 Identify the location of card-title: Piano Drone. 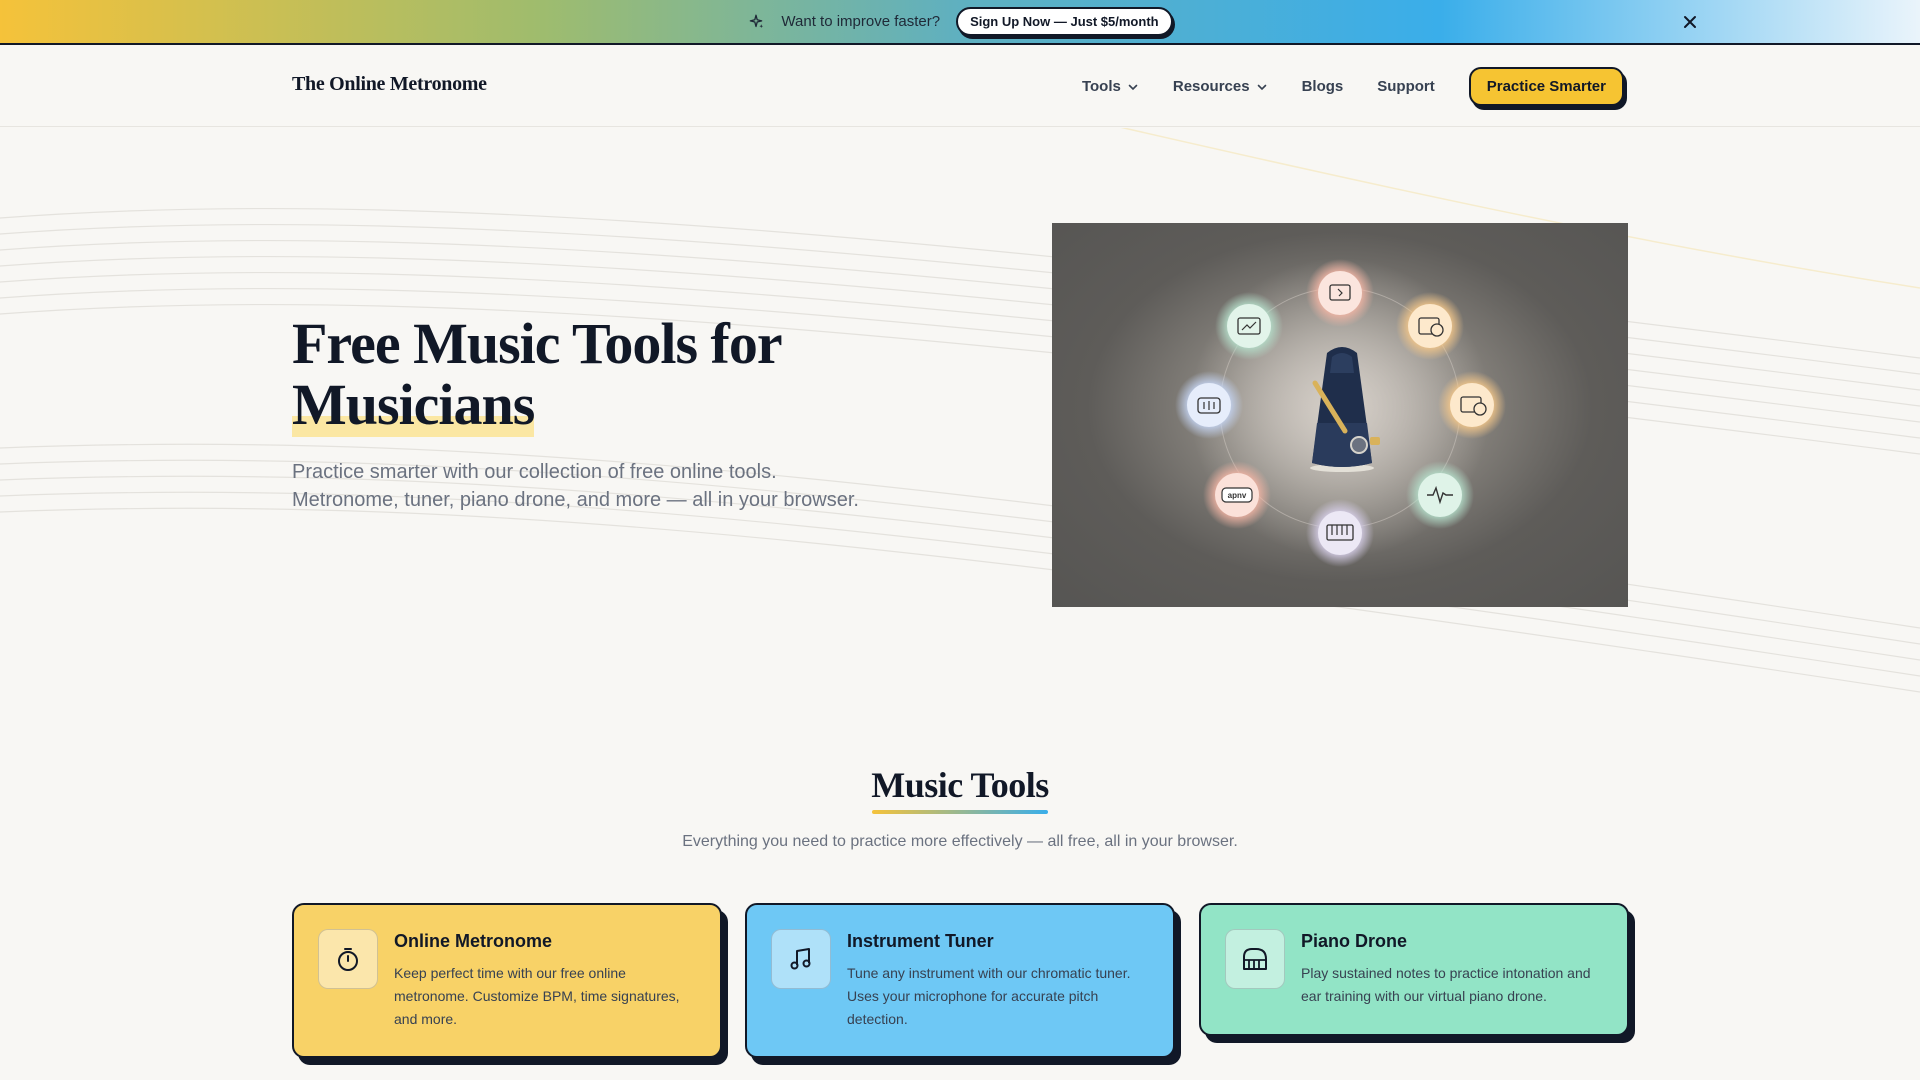
(1354, 941).